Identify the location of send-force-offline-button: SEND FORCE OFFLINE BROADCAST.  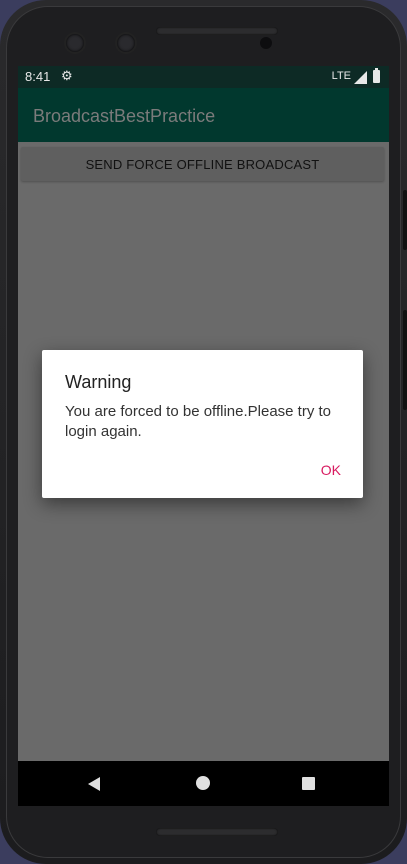
(202, 164).